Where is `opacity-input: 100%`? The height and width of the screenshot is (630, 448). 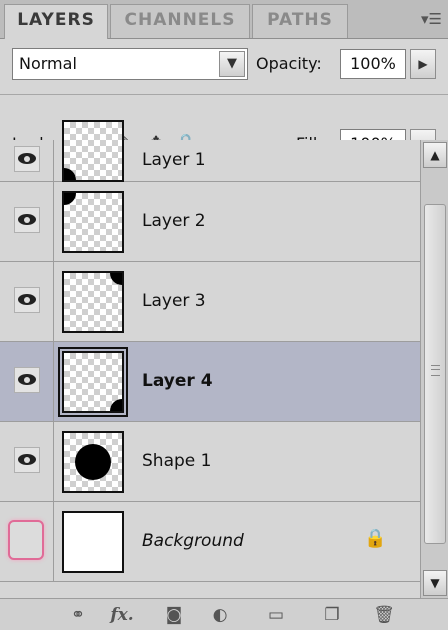 opacity-input: 100% is located at coordinates (373, 64).